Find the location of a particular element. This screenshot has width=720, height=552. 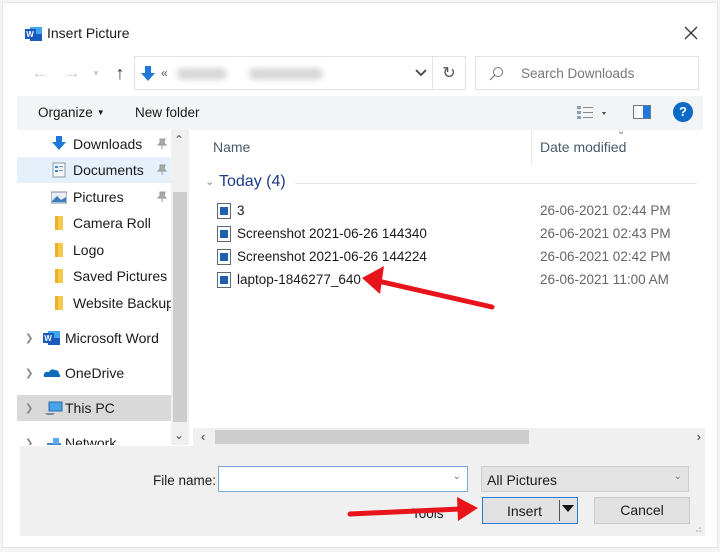

collapse-chevron-icon: ⌄ is located at coordinates (209, 181).